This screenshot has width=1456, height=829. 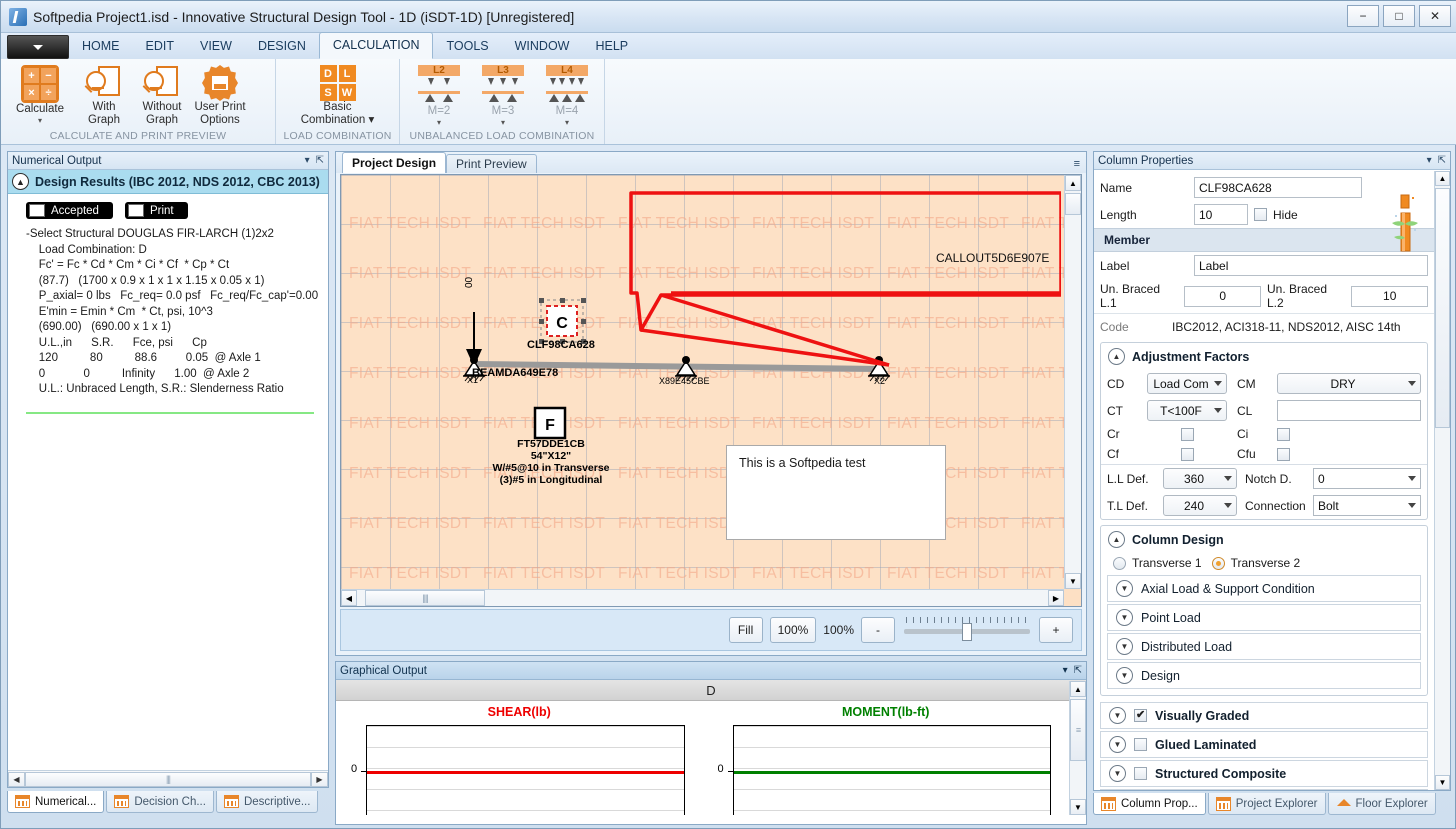 What do you see at coordinates (1264, 789) in the screenshot?
I see `next-material-section: ▼` at bounding box center [1264, 789].